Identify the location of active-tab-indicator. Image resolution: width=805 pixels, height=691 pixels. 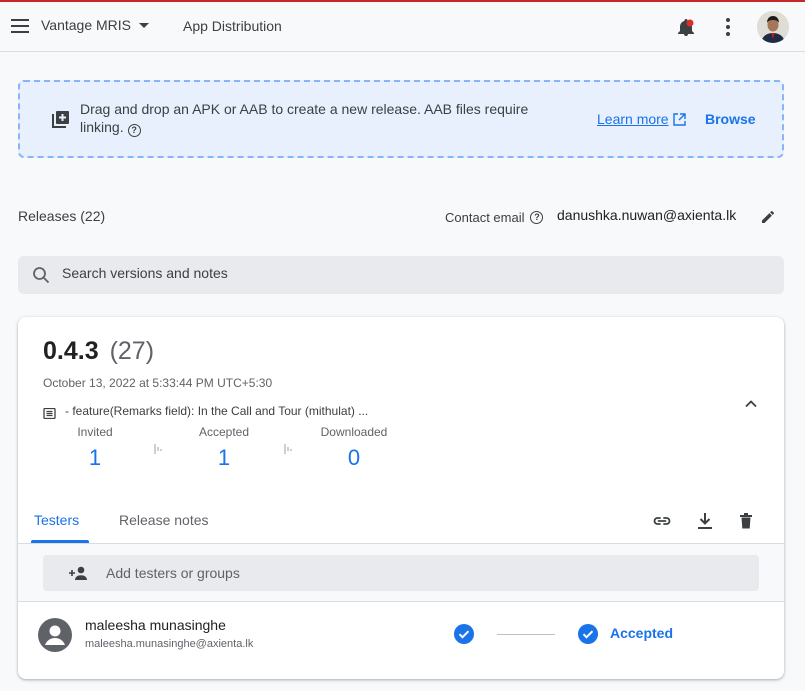
(60, 541).